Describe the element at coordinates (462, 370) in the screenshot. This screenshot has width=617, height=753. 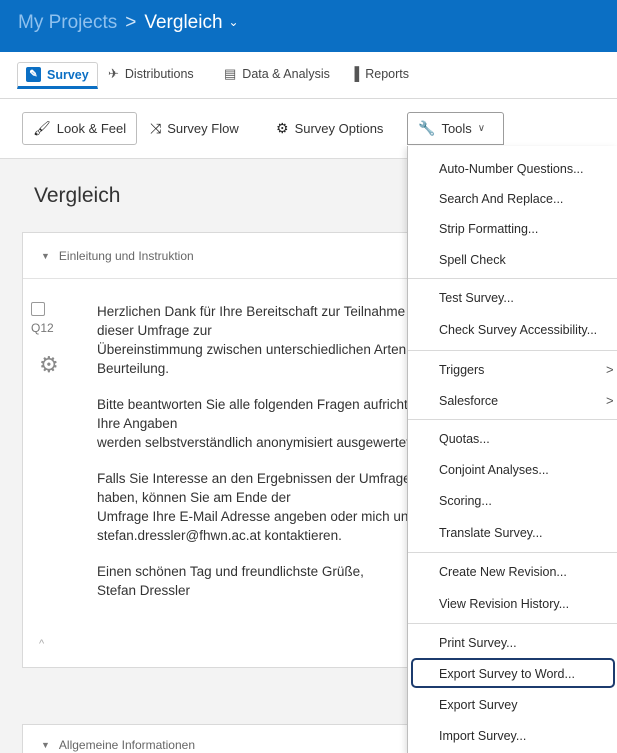
I see `menu-item-triggers-label: Triggers` at that location.